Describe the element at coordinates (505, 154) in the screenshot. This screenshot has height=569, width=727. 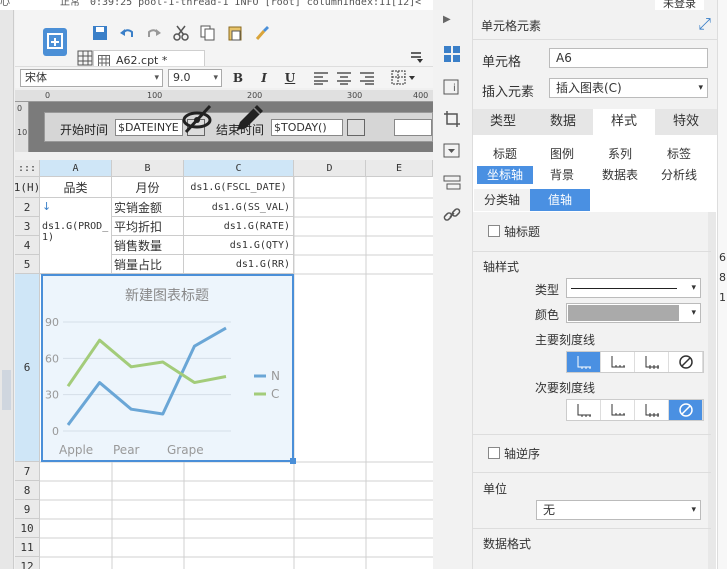
I see `subtab-title: 标题` at that location.